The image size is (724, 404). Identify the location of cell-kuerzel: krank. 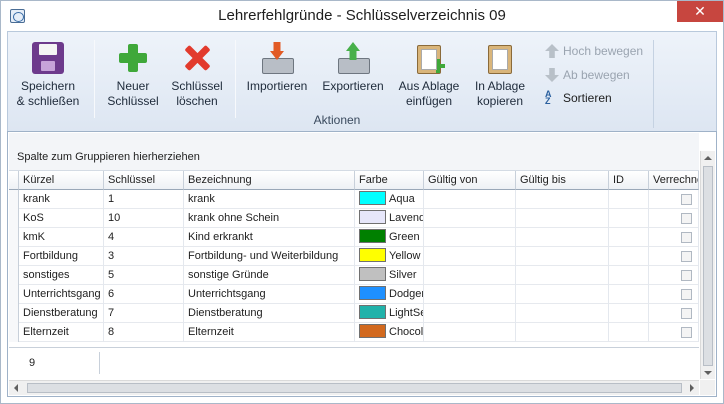
(61, 199).